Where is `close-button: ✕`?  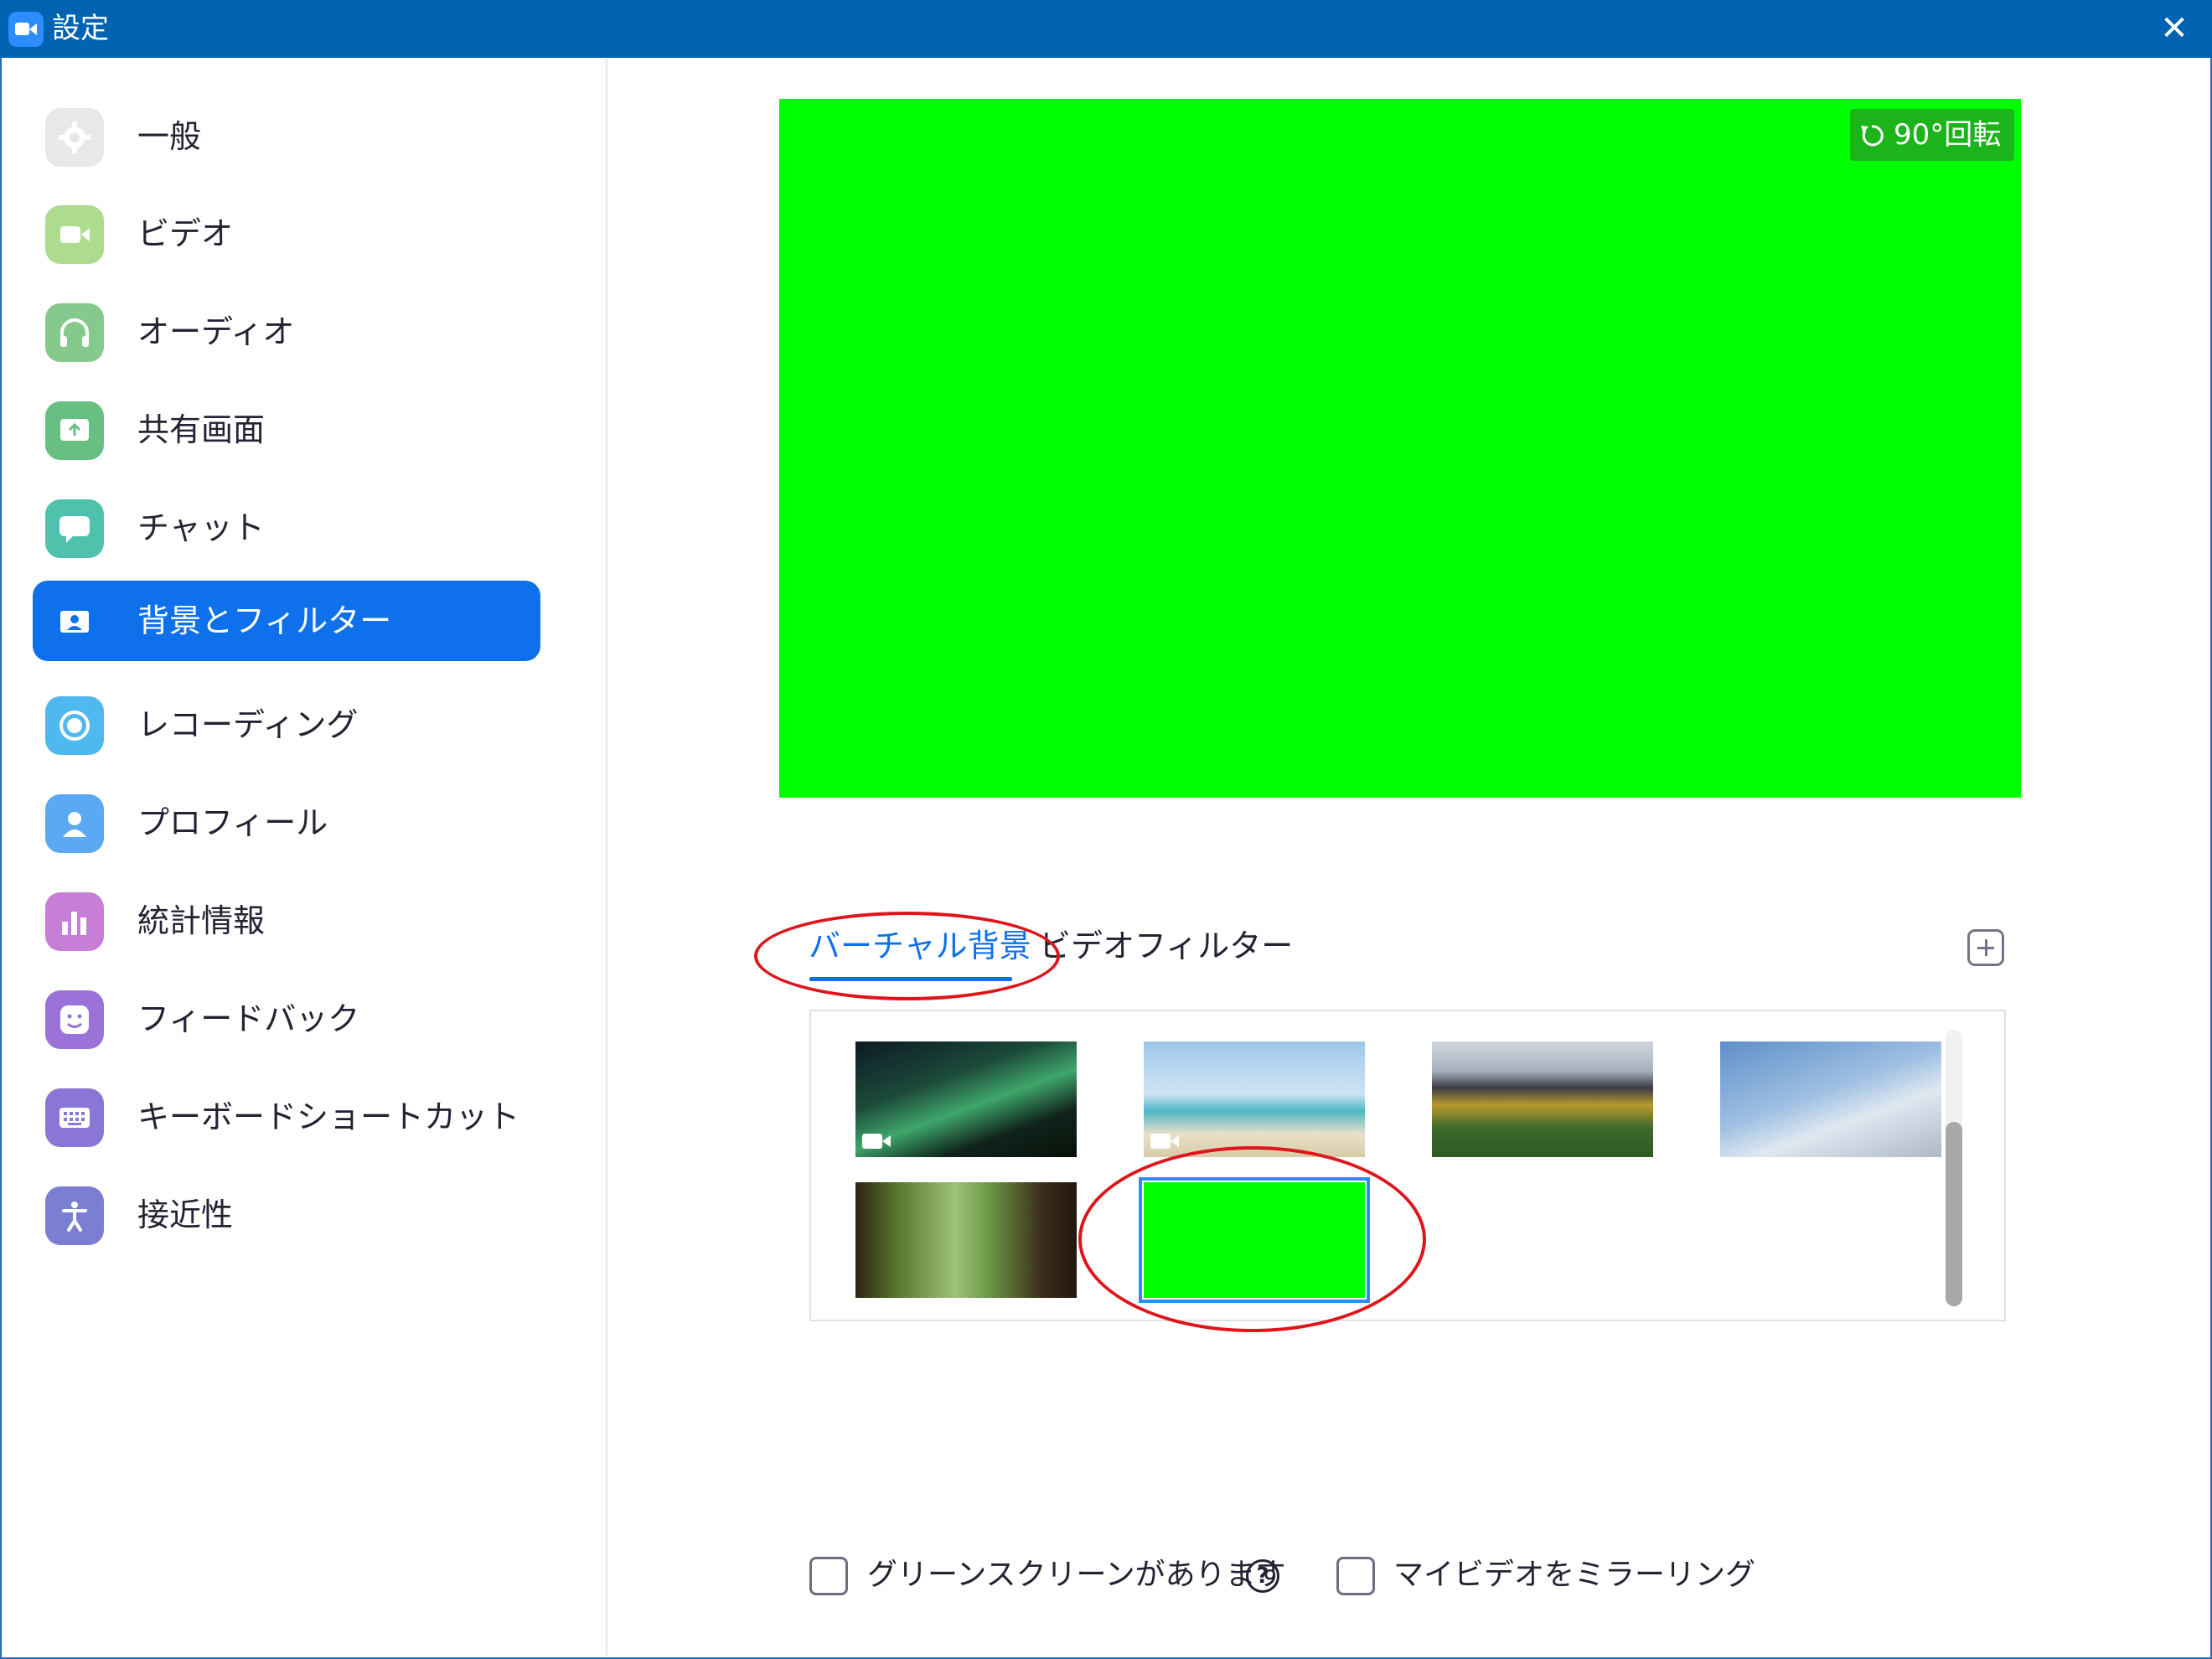 close-button: ✕ is located at coordinates (2174, 29).